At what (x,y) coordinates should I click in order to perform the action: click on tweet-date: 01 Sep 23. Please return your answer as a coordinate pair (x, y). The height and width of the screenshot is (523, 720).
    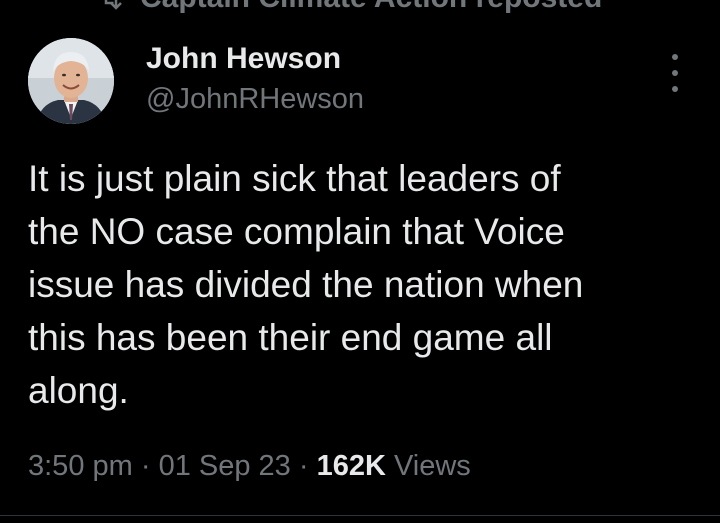
    Looking at the image, I should click on (225, 466).